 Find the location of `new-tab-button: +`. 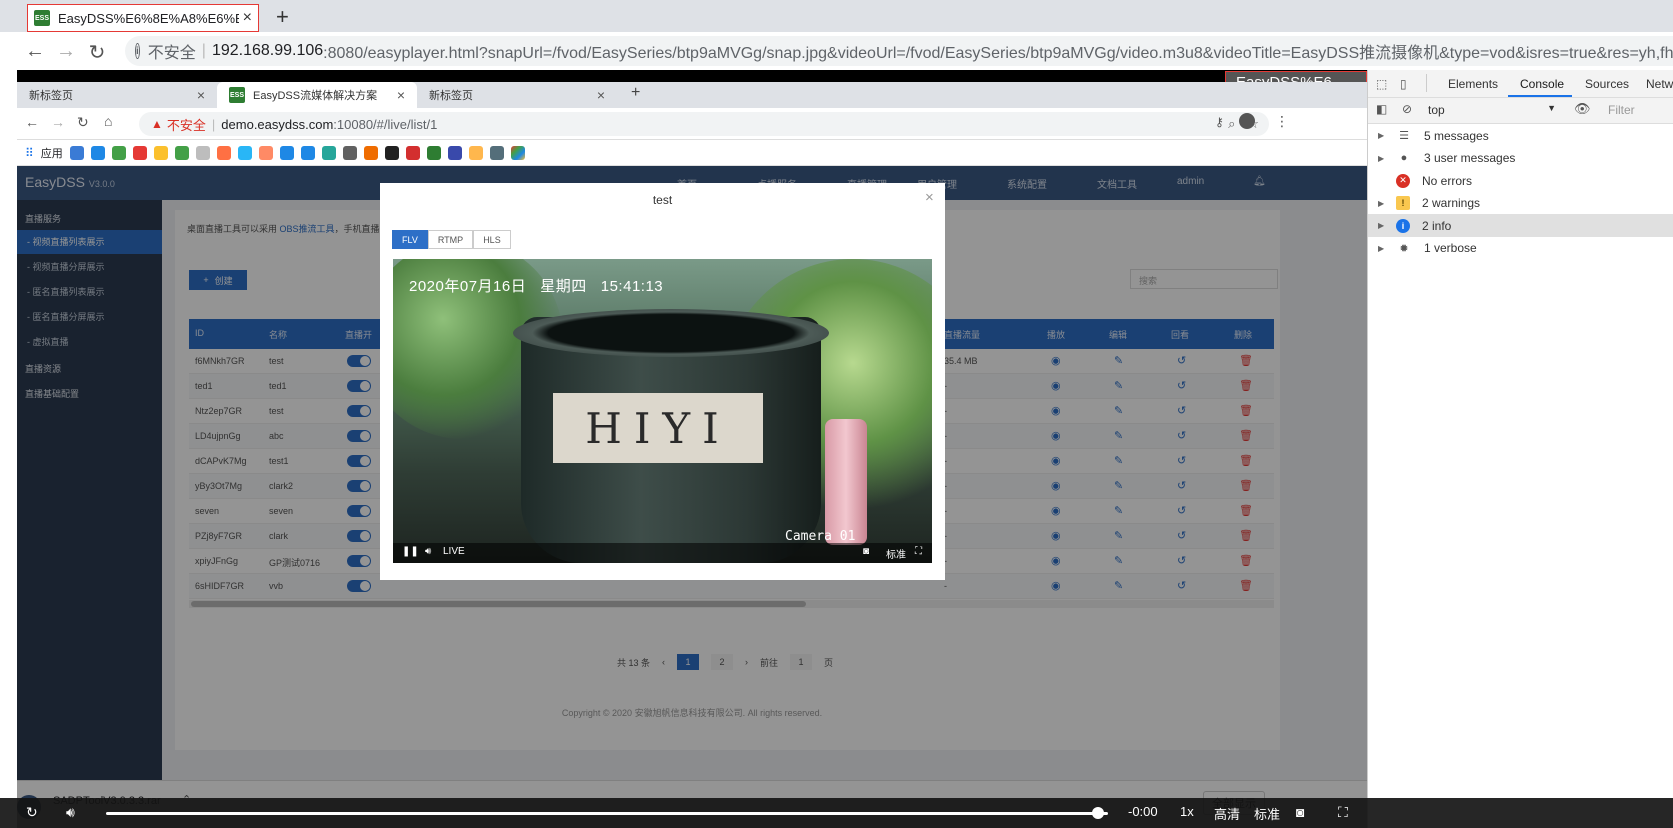

new-tab-button: + is located at coordinates (282, 17).